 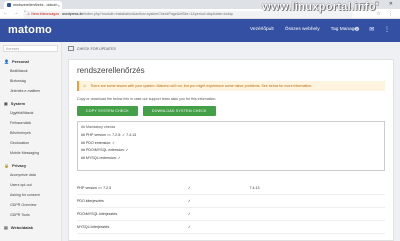 What do you see at coordinates (132, 188) in the screenshot?
I see `check-label: PHP version >= 7.2.5` at bounding box center [132, 188].